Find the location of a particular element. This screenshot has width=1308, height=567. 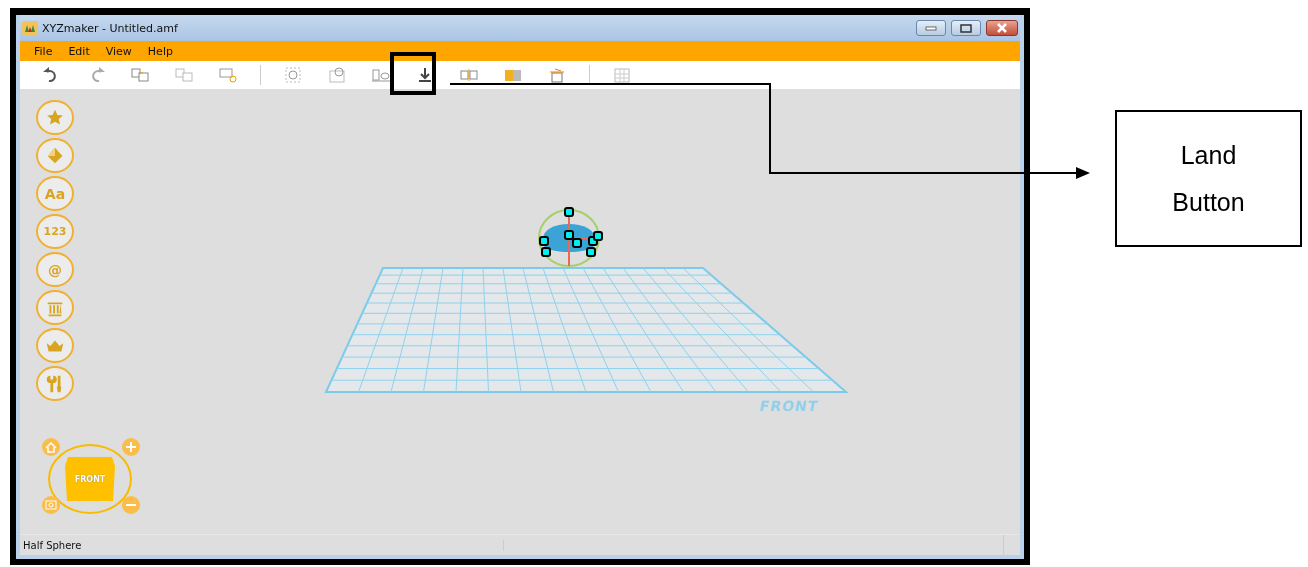

copy-icon is located at coordinates (140, 75).